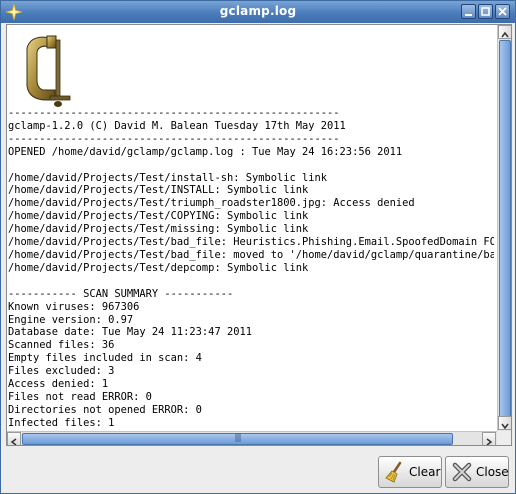  I want to click on clear-button-label: Clear, so click(425, 472).